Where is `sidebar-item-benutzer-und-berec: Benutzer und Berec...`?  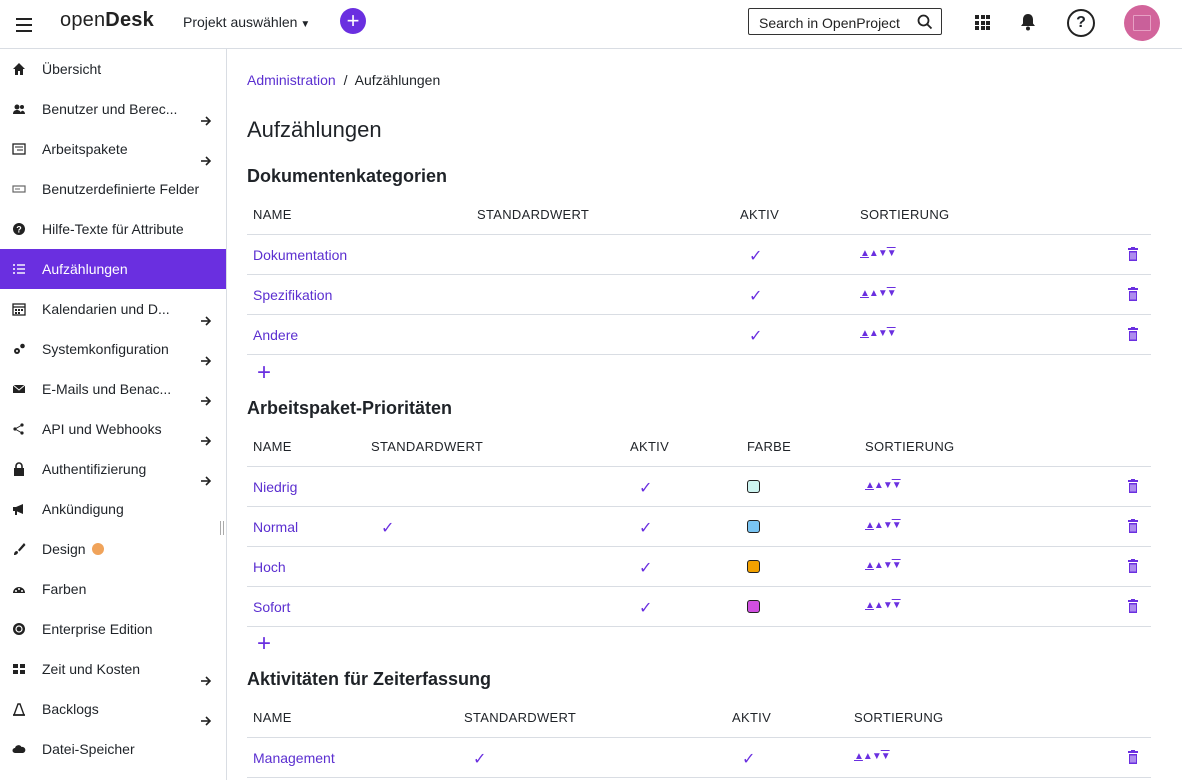
sidebar-item-benutzer-und-berec: Benutzer und Berec... is located at coordinates (113, 109).